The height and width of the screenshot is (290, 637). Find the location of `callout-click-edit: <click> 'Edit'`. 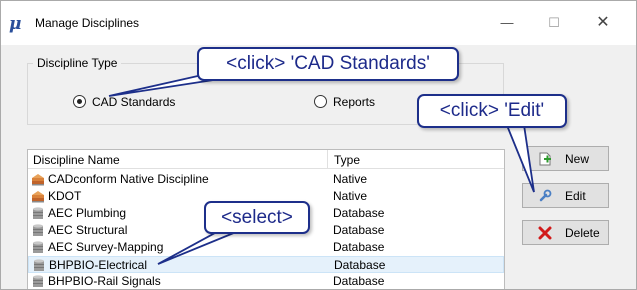

callout-click-edit: <click> 'Edit' is located at coordinates (492, 111).